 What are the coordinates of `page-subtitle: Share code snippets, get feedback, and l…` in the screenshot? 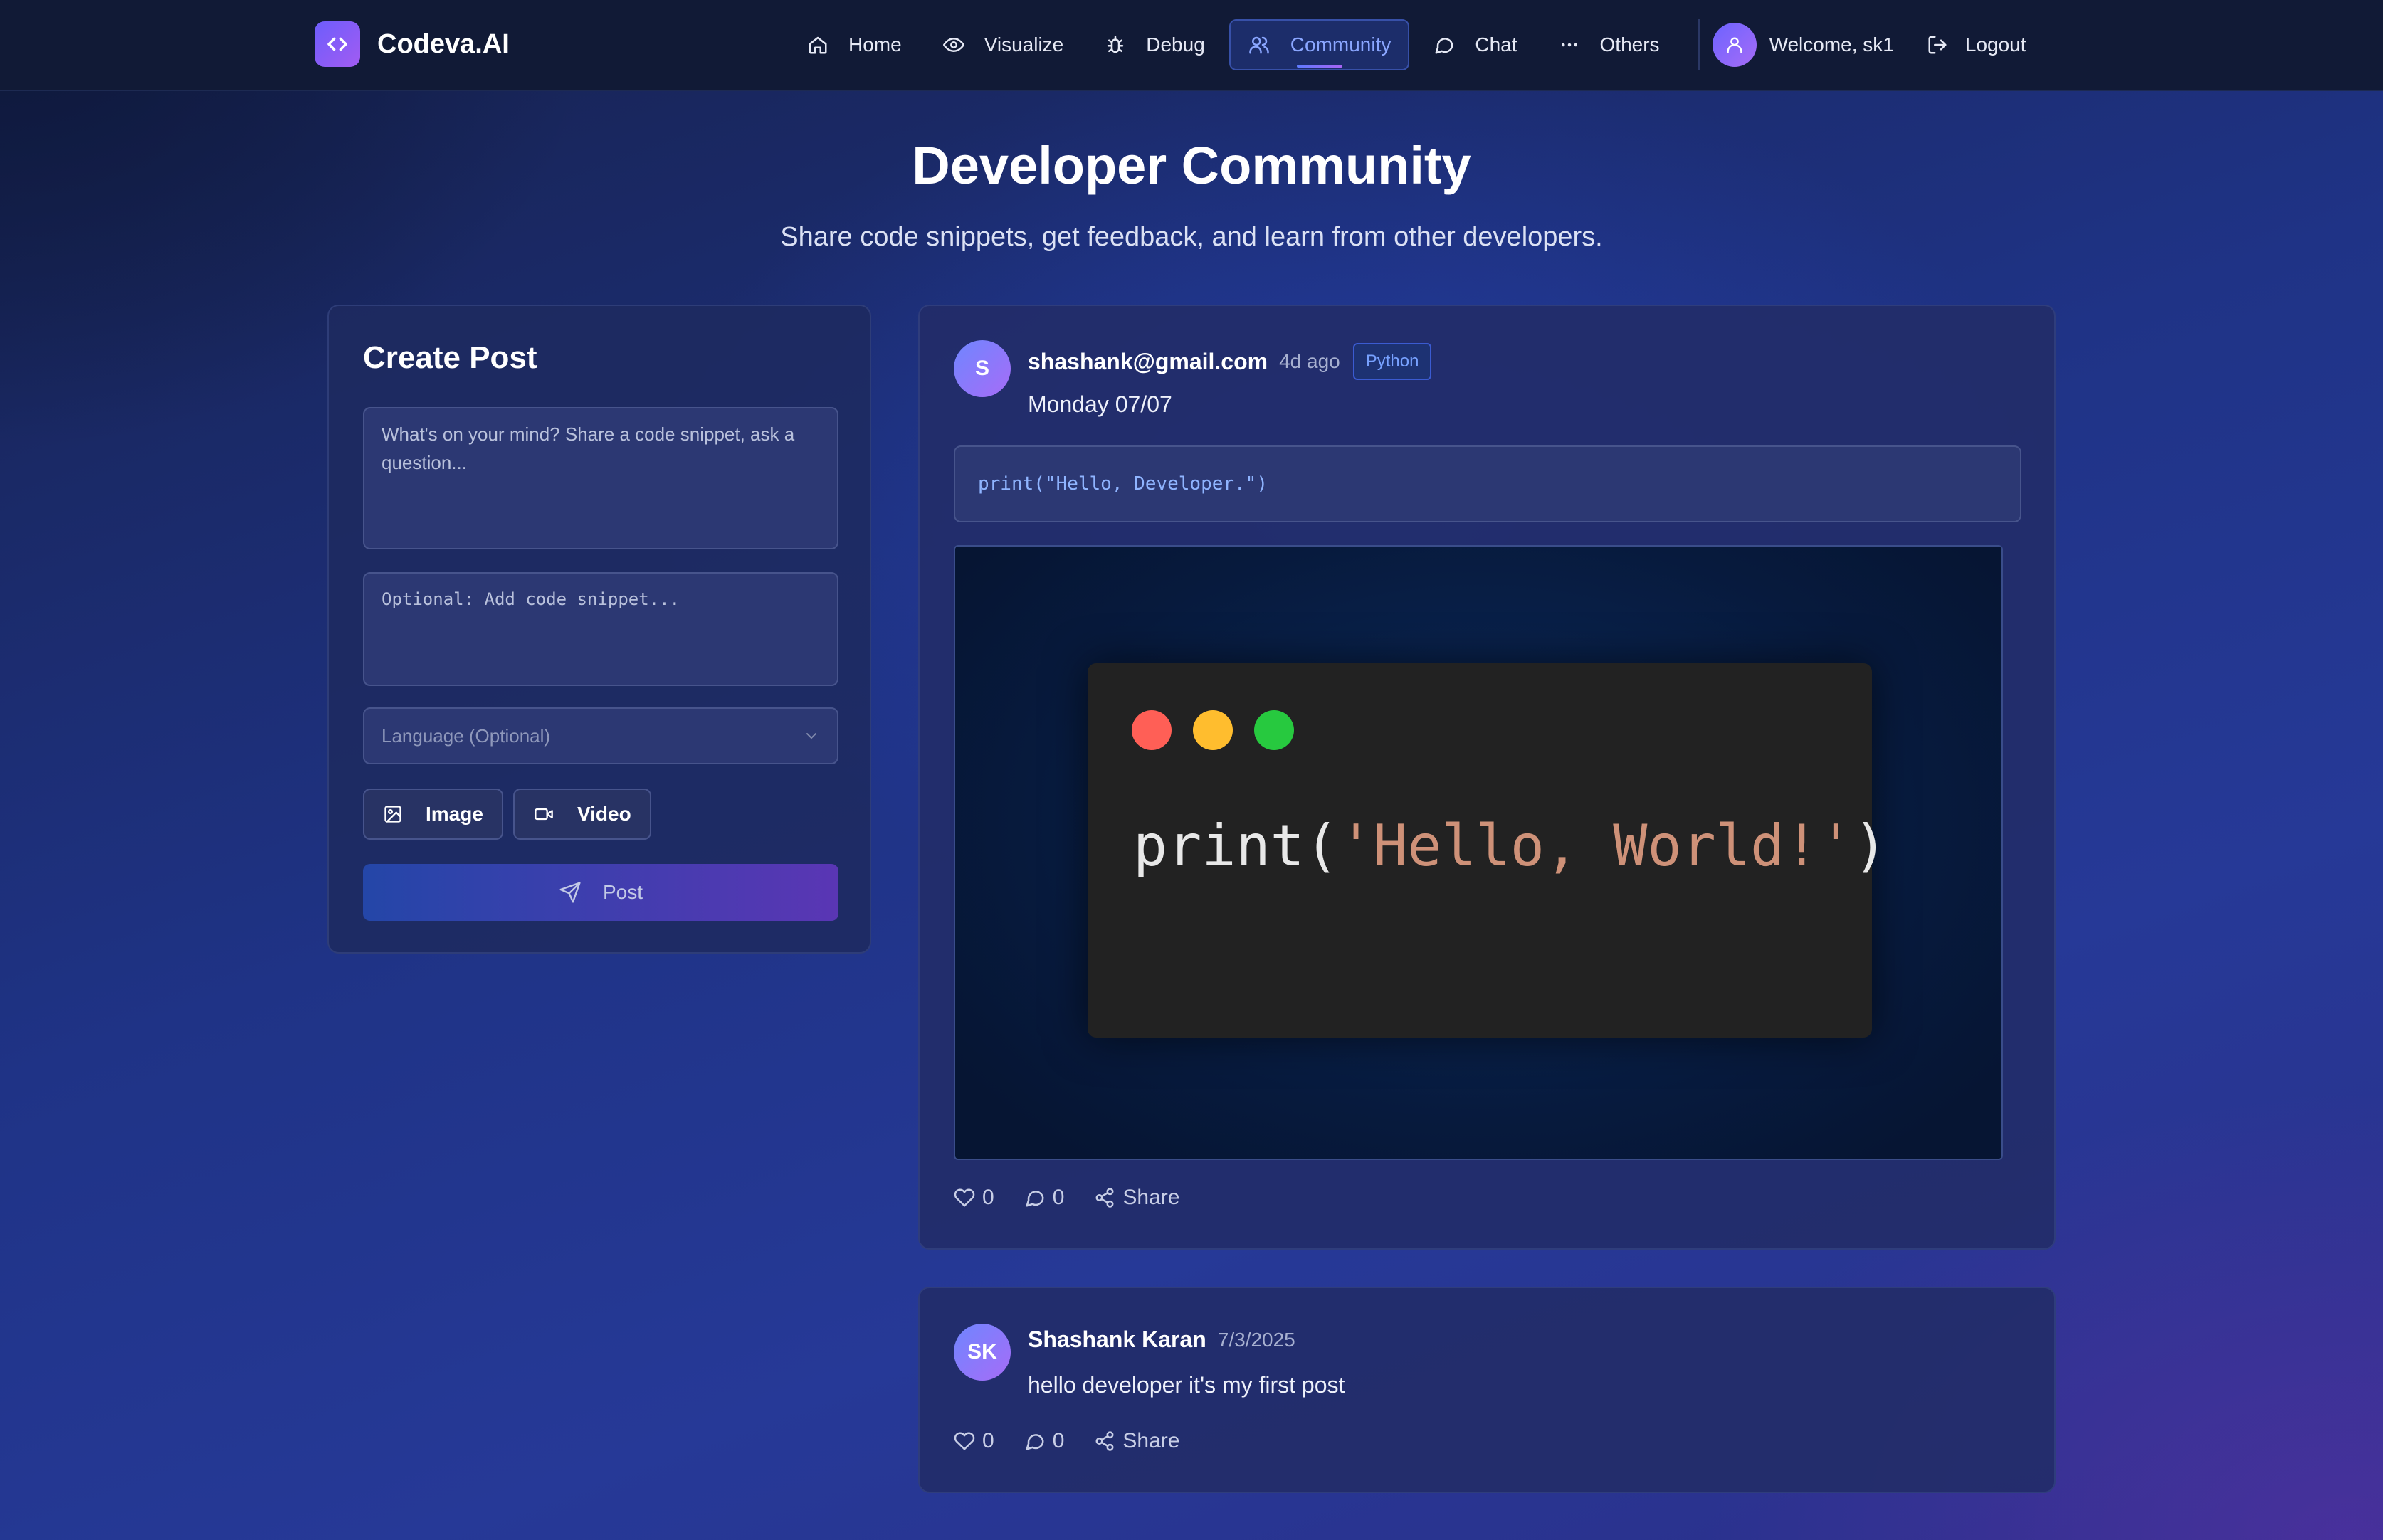 It's located at (1191, 237).